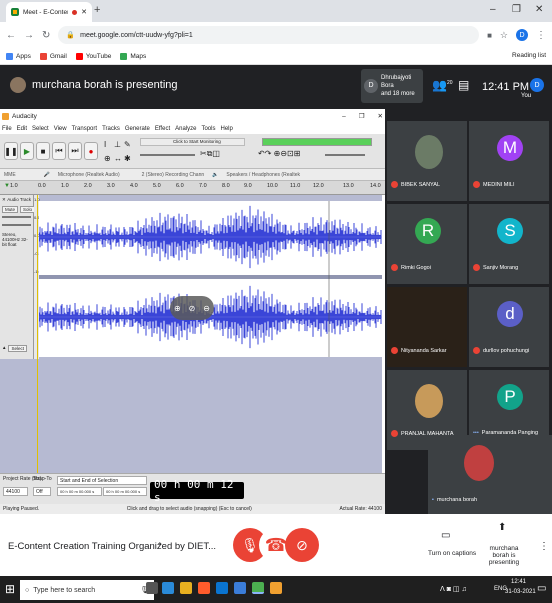 This screenshot has height=603, width=552. I want to click on selection-tool-icon: I, so click(105, 144).